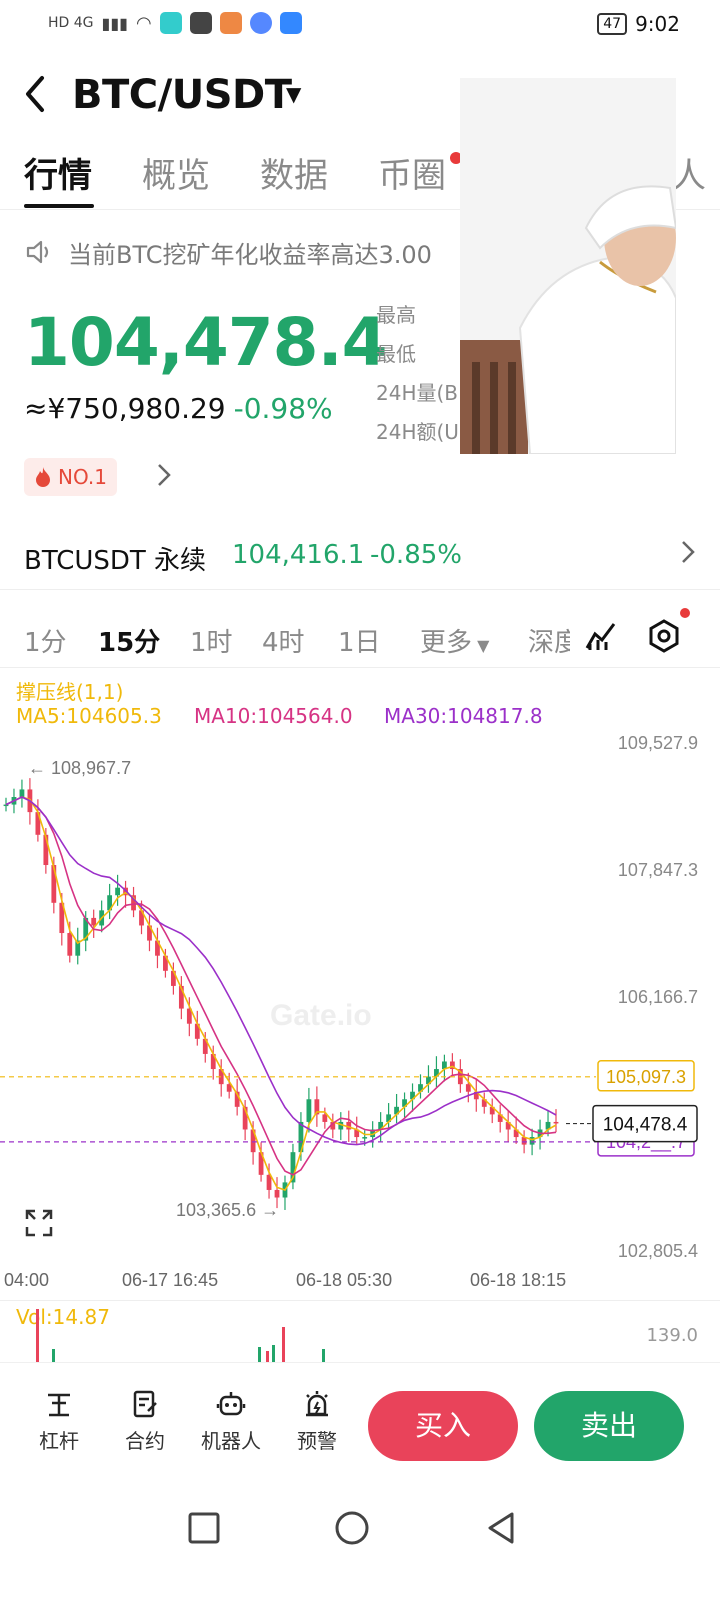  I want to click on y-tick-label: 106,166.7, so click(658, 997).